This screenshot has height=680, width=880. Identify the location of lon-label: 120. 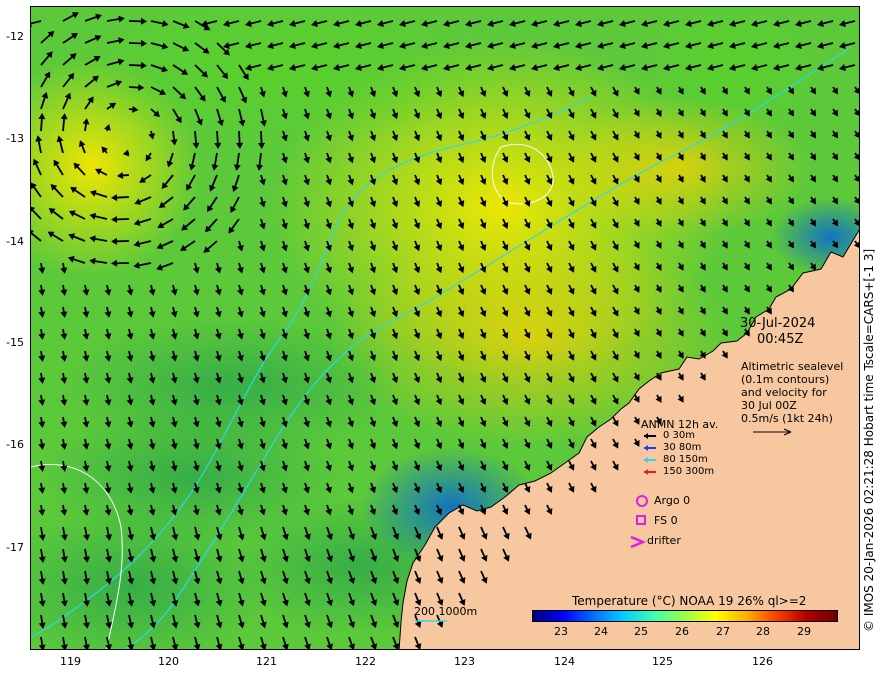
(168, 661).